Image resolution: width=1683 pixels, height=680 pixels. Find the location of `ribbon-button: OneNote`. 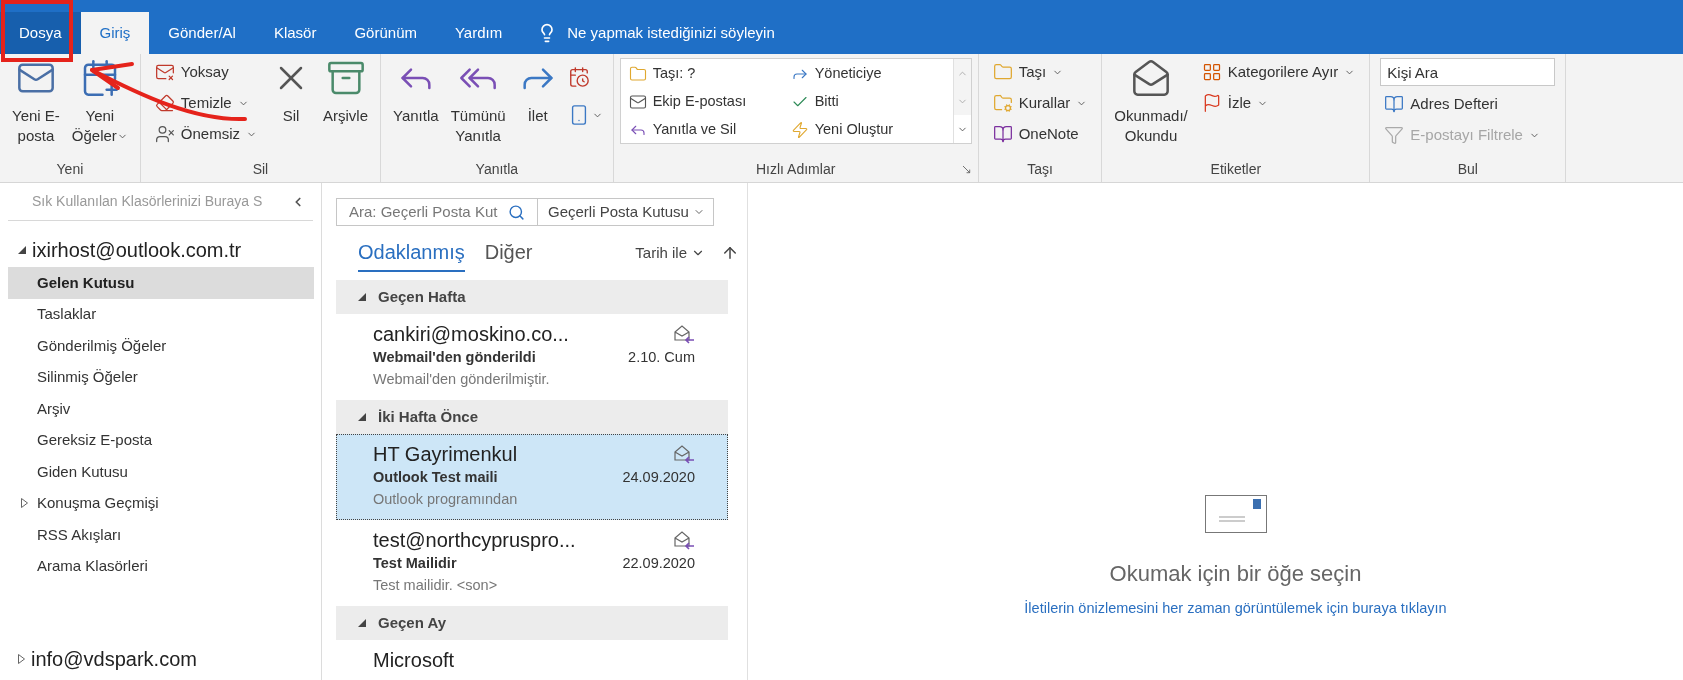

ribbon-button: OneNote is located at coordinates (1040, 134).